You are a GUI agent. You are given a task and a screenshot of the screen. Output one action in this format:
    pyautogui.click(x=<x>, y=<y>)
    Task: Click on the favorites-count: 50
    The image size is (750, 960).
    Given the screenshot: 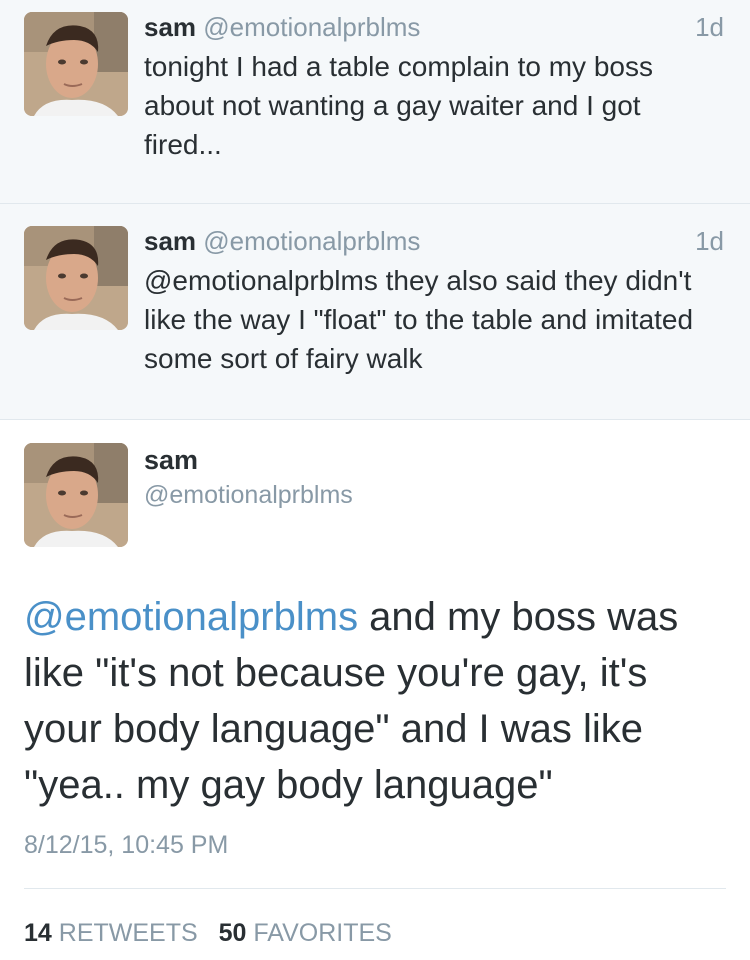 What is the action you would take?
    pyautogui.click(x=232, y=933)
    